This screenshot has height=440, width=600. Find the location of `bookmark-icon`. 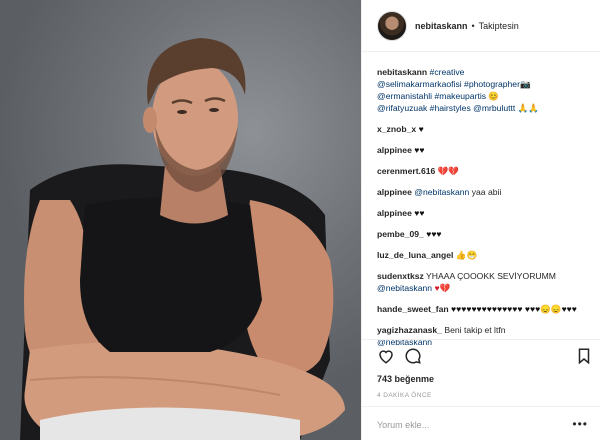

bookmark-icon is located at coordinates (584, 356).